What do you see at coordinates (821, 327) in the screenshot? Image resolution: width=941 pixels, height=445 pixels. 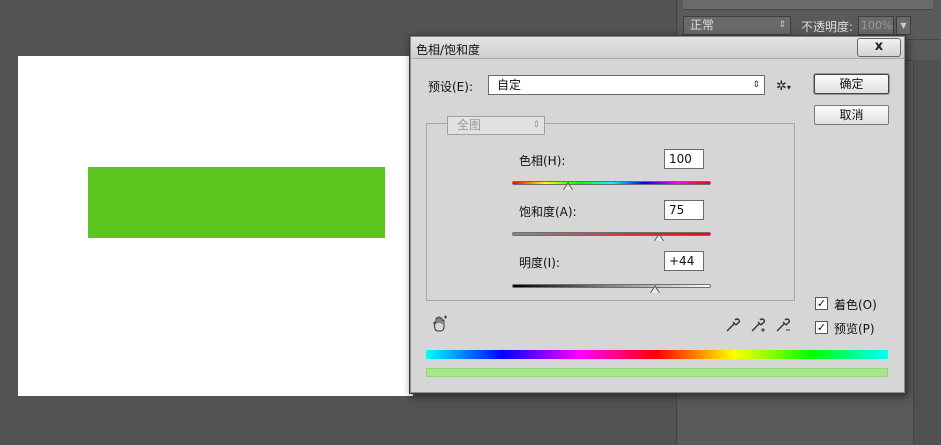 I see `preview-checkbox: ✓` at bounding box center [821, 327].